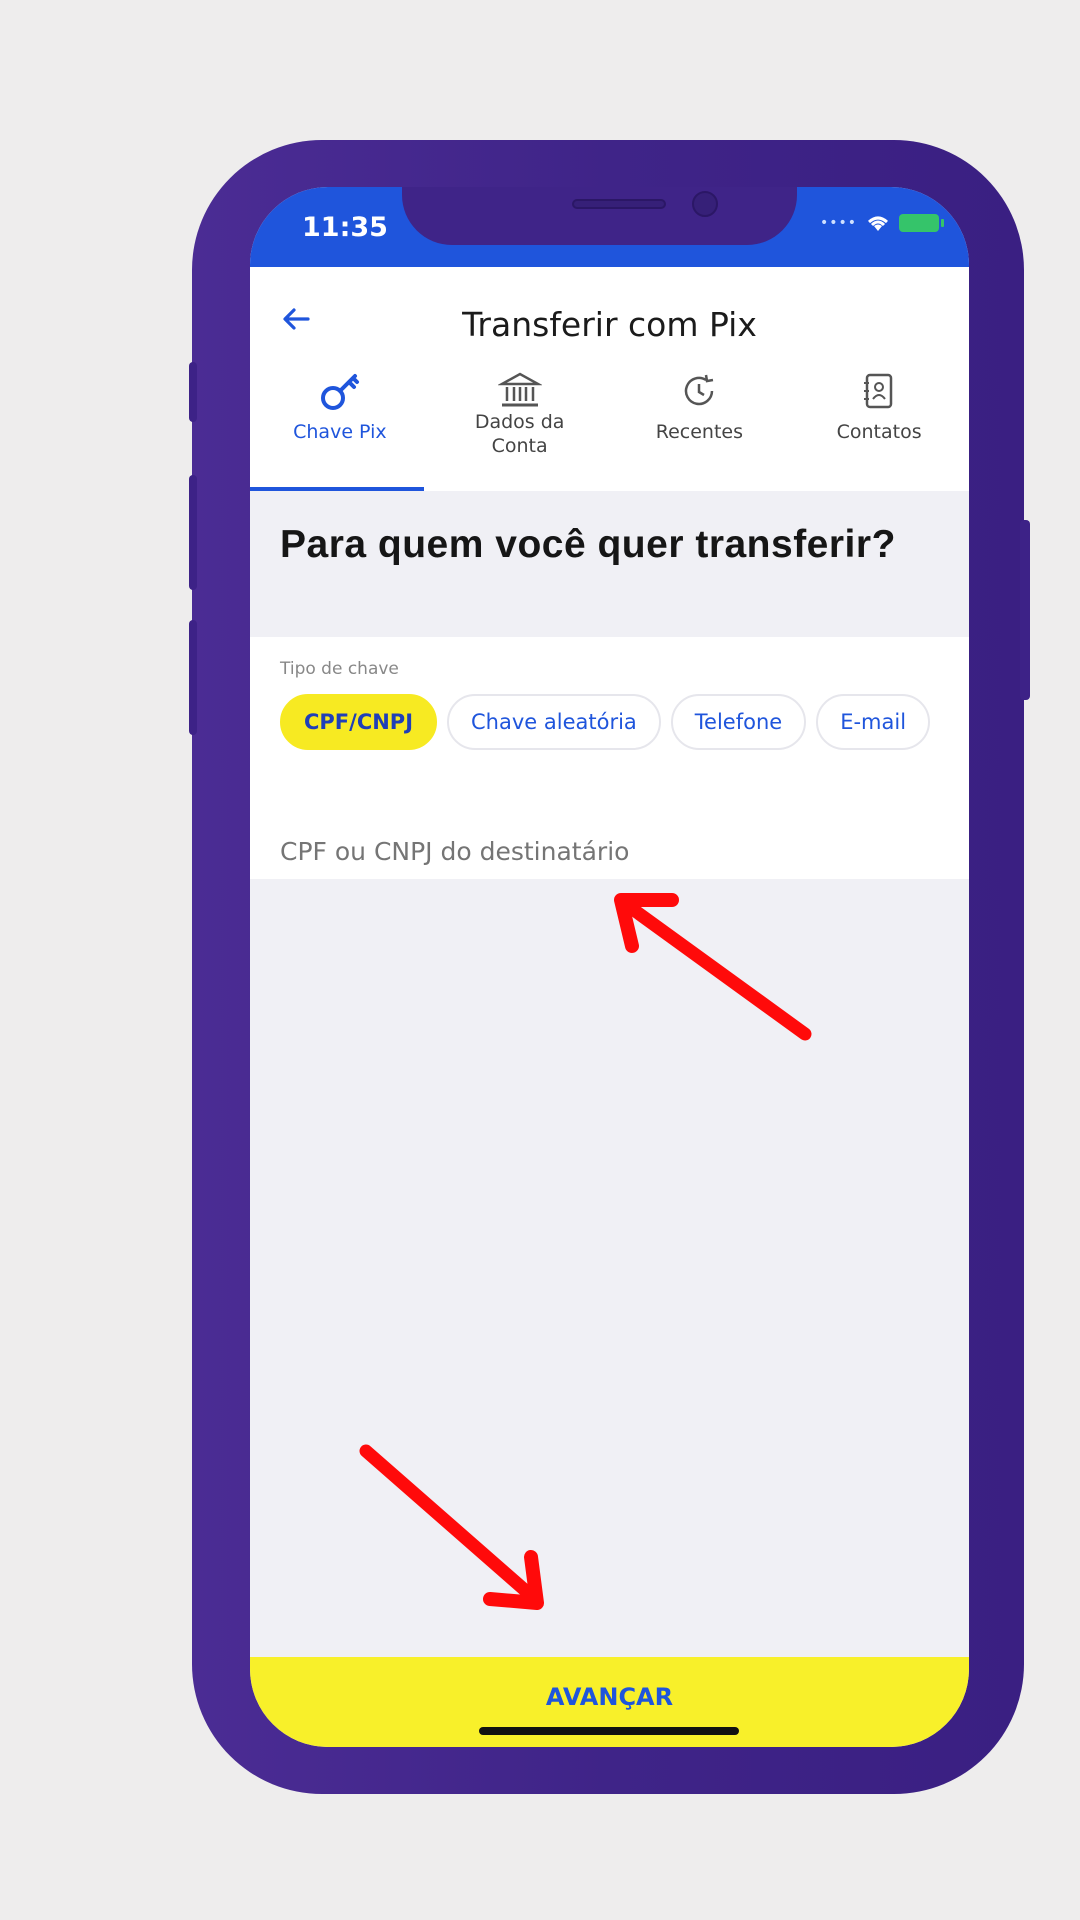 This screenshot has width=1080, height=1920. Describe the element at coordinates (609, 1697) in the screenshot. I see `continue-button-label: AVANÇAR` at that location.